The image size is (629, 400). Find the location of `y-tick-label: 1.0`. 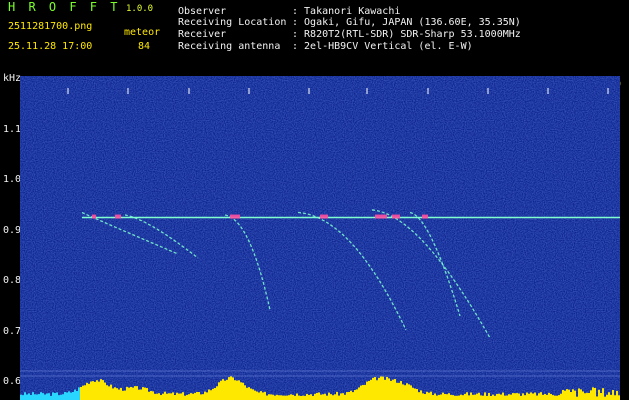

y-tick-label: 1.0 is located at coordinates (12, 179).